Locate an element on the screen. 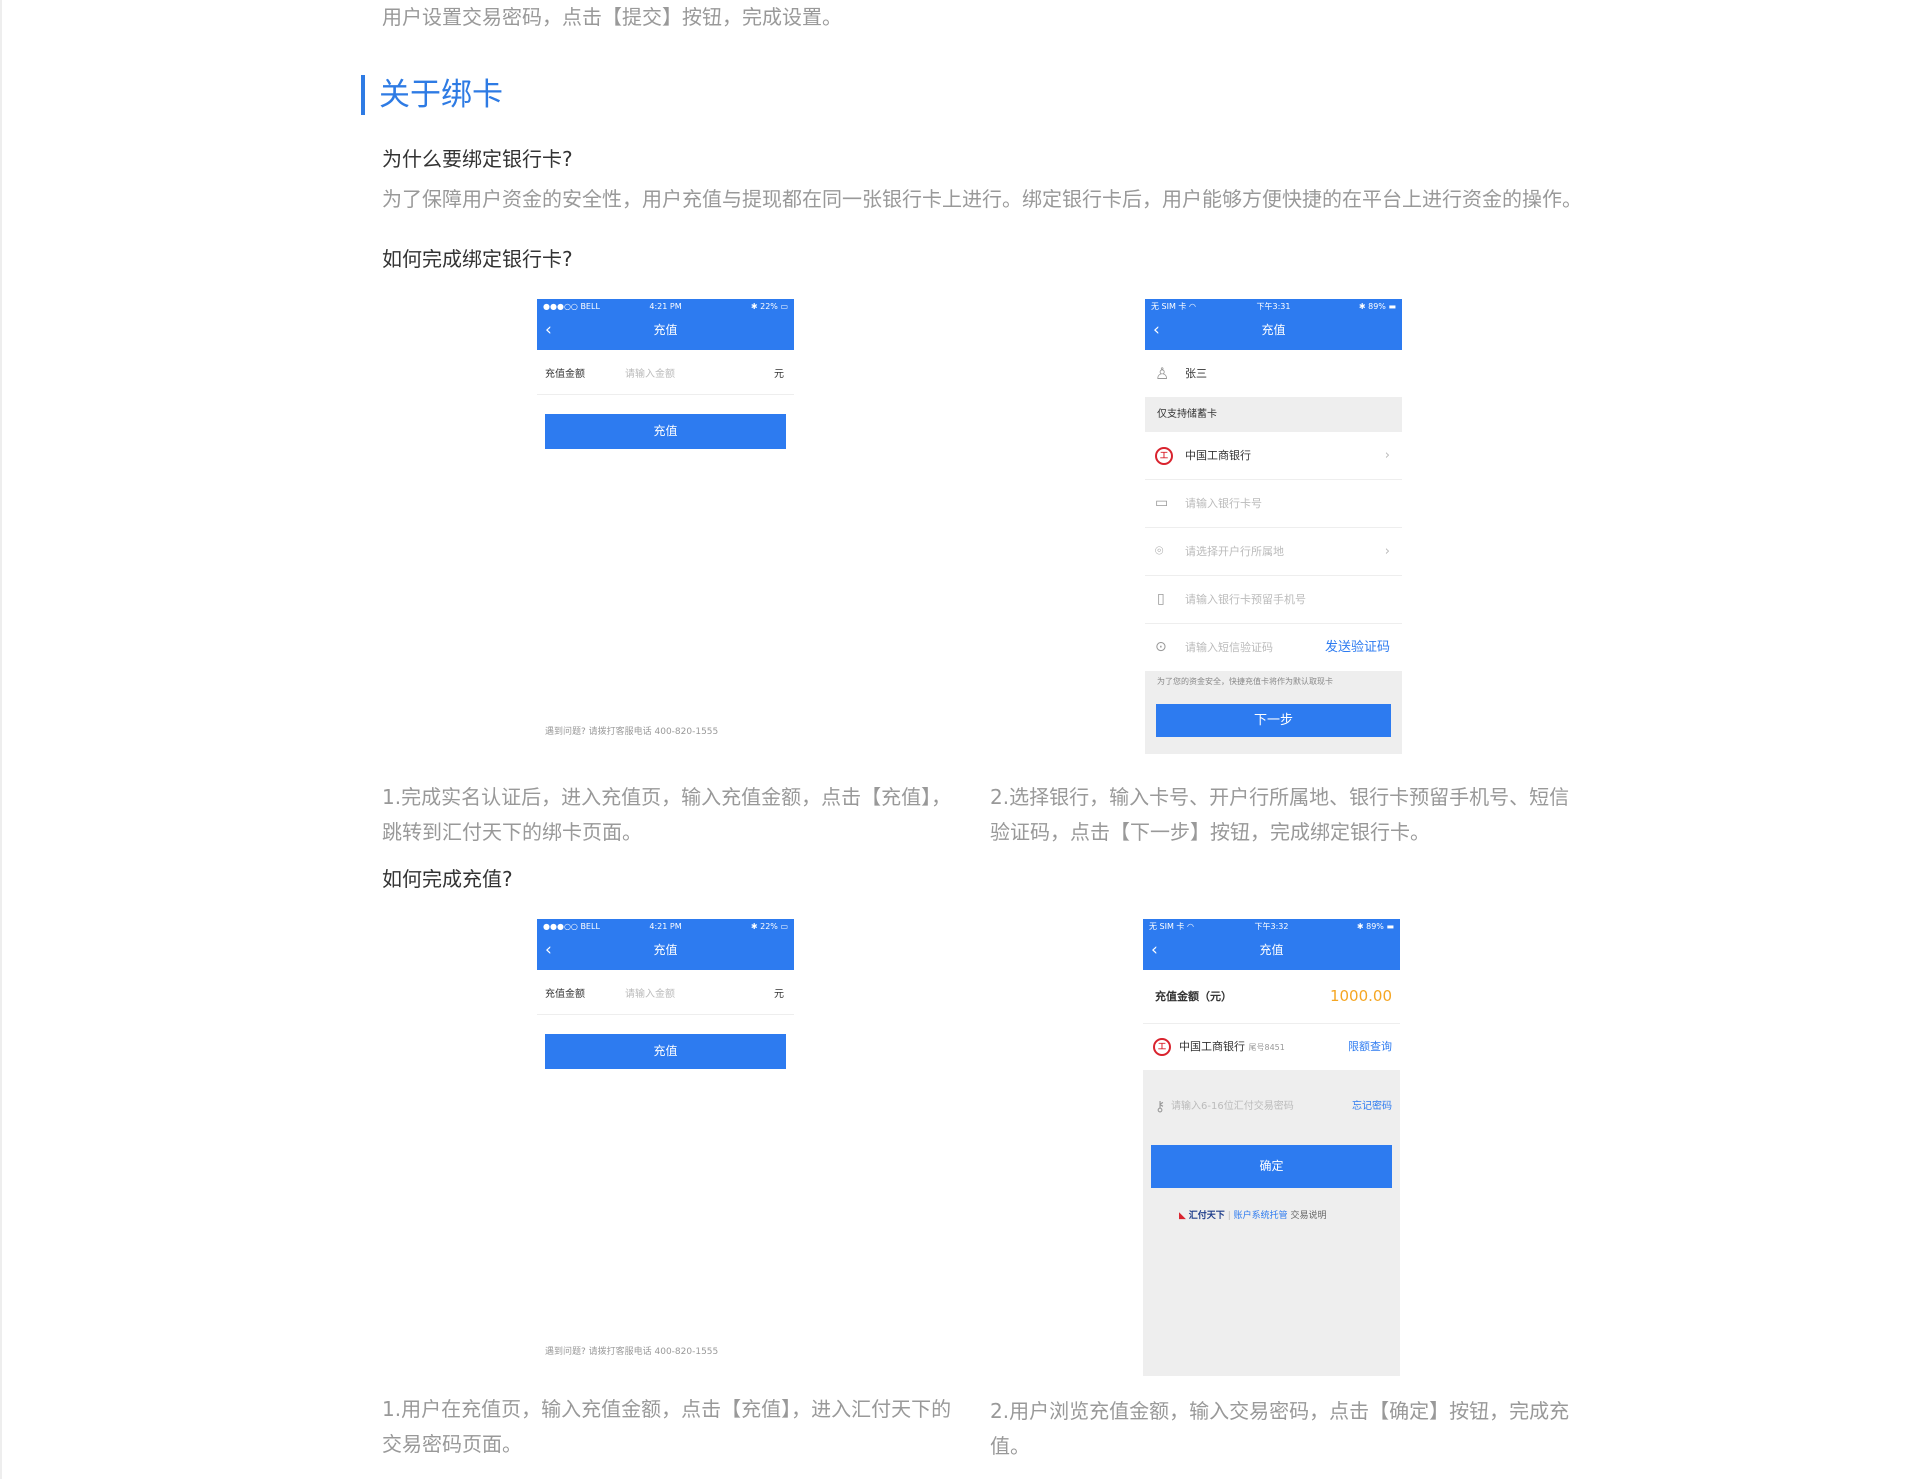  chinapnr-logo-icon: ◣ is located at coordinates (1182, 1216).